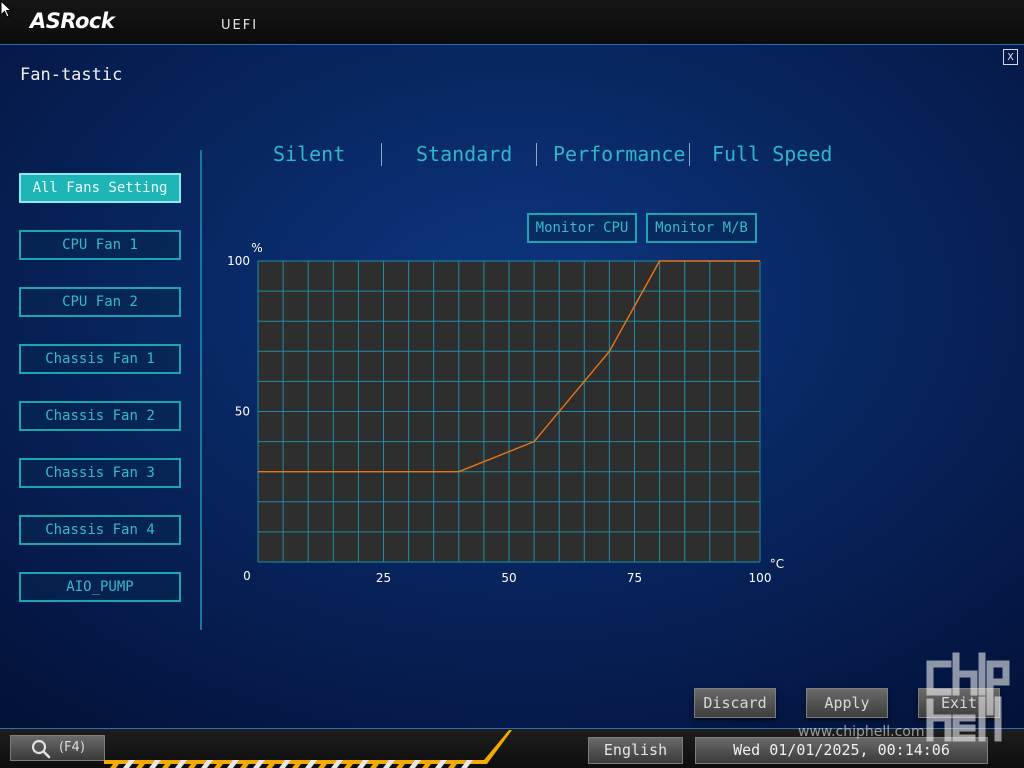 This screenshot has width=1024, height=768. What do you see at coordinates (634, 578) in the screenshot?
I see `x-tick-label: 75` at bounding box center [634, 578].